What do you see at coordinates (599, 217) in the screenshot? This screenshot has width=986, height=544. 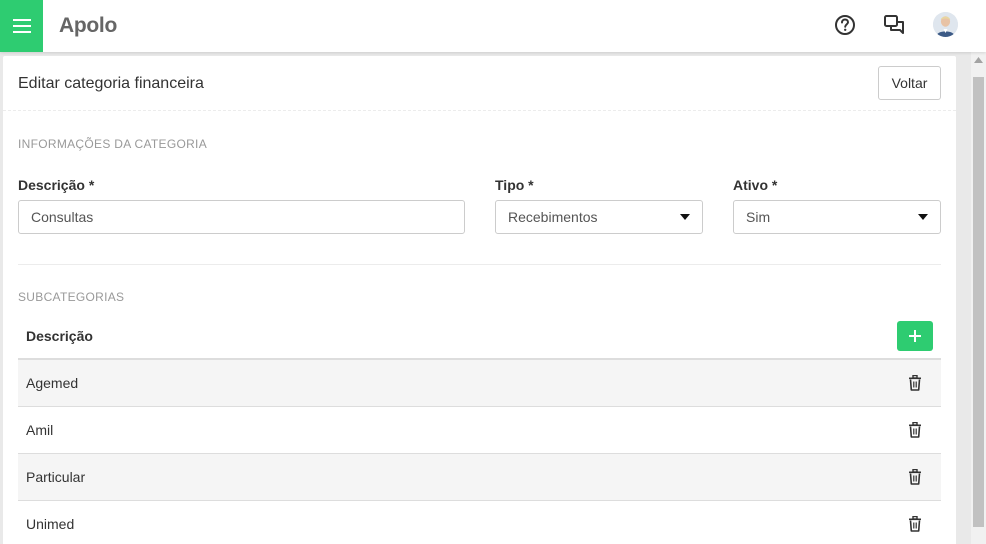 I see `tipo-select: Recebimentos` at bounding box center [599, 217].